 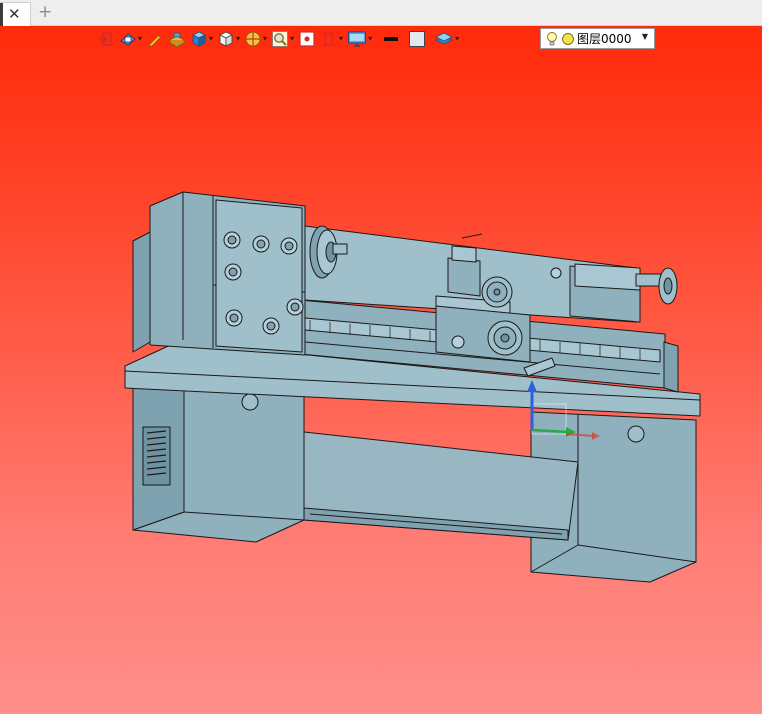 I want to click on tab-active-marker, so click(x=1, y=15).